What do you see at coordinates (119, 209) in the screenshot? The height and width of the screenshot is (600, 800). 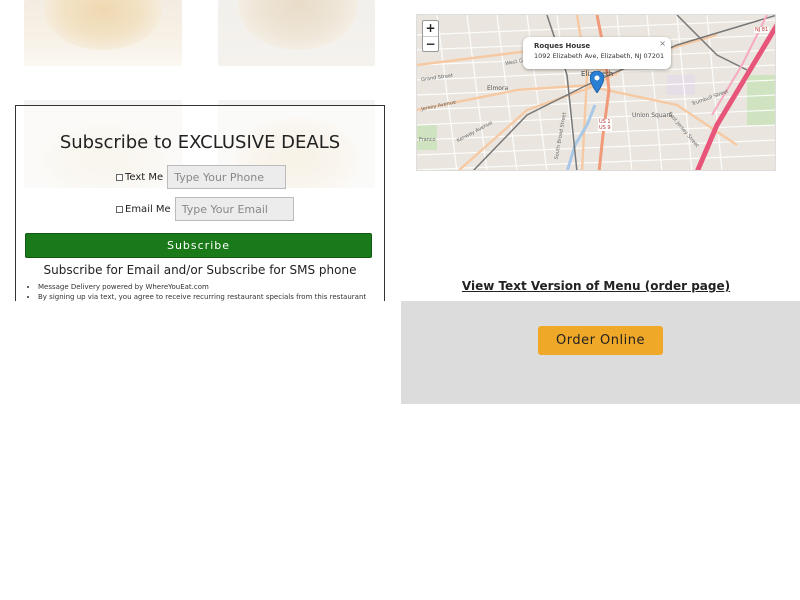 I see `email-me-checkbox` at bounding box center [119, 209].